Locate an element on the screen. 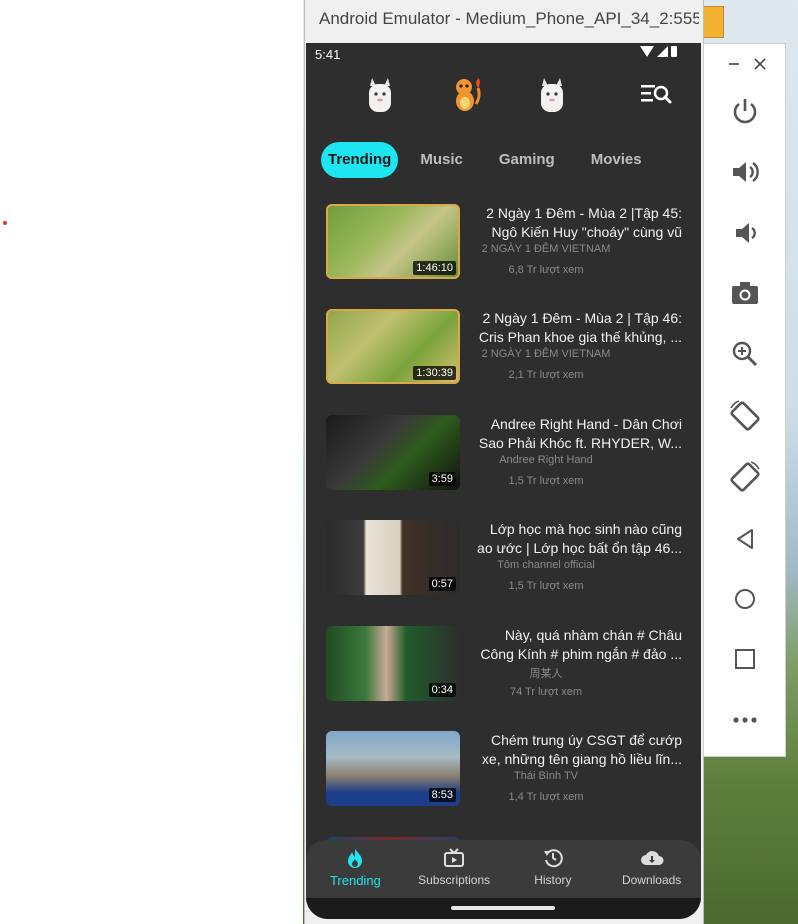  nav-subscriptions: Subscriptions is located at coordinates (454, 869).